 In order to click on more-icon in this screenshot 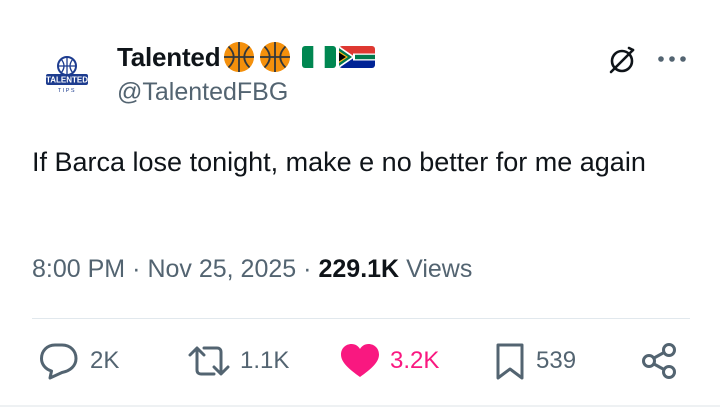, I will do `click(672, 59)`.